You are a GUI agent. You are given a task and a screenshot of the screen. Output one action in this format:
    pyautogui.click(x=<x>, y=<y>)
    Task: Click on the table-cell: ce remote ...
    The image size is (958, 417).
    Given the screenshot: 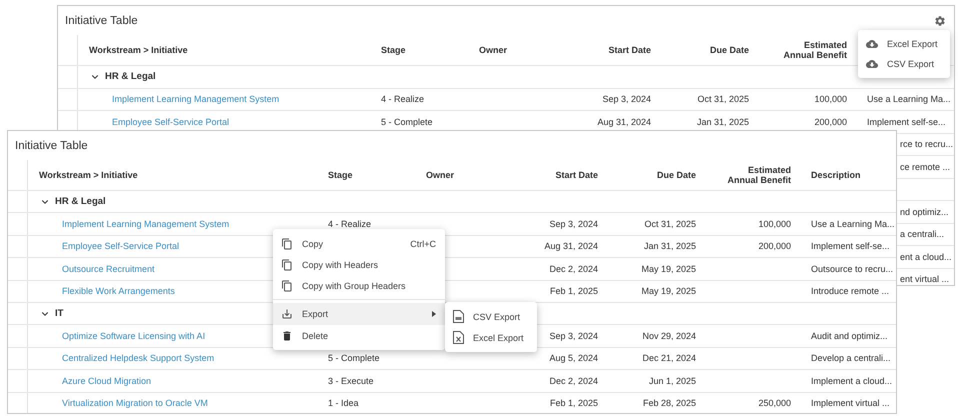 What is the action you would take?
    pyautogui.click(x=925, y=167)
    